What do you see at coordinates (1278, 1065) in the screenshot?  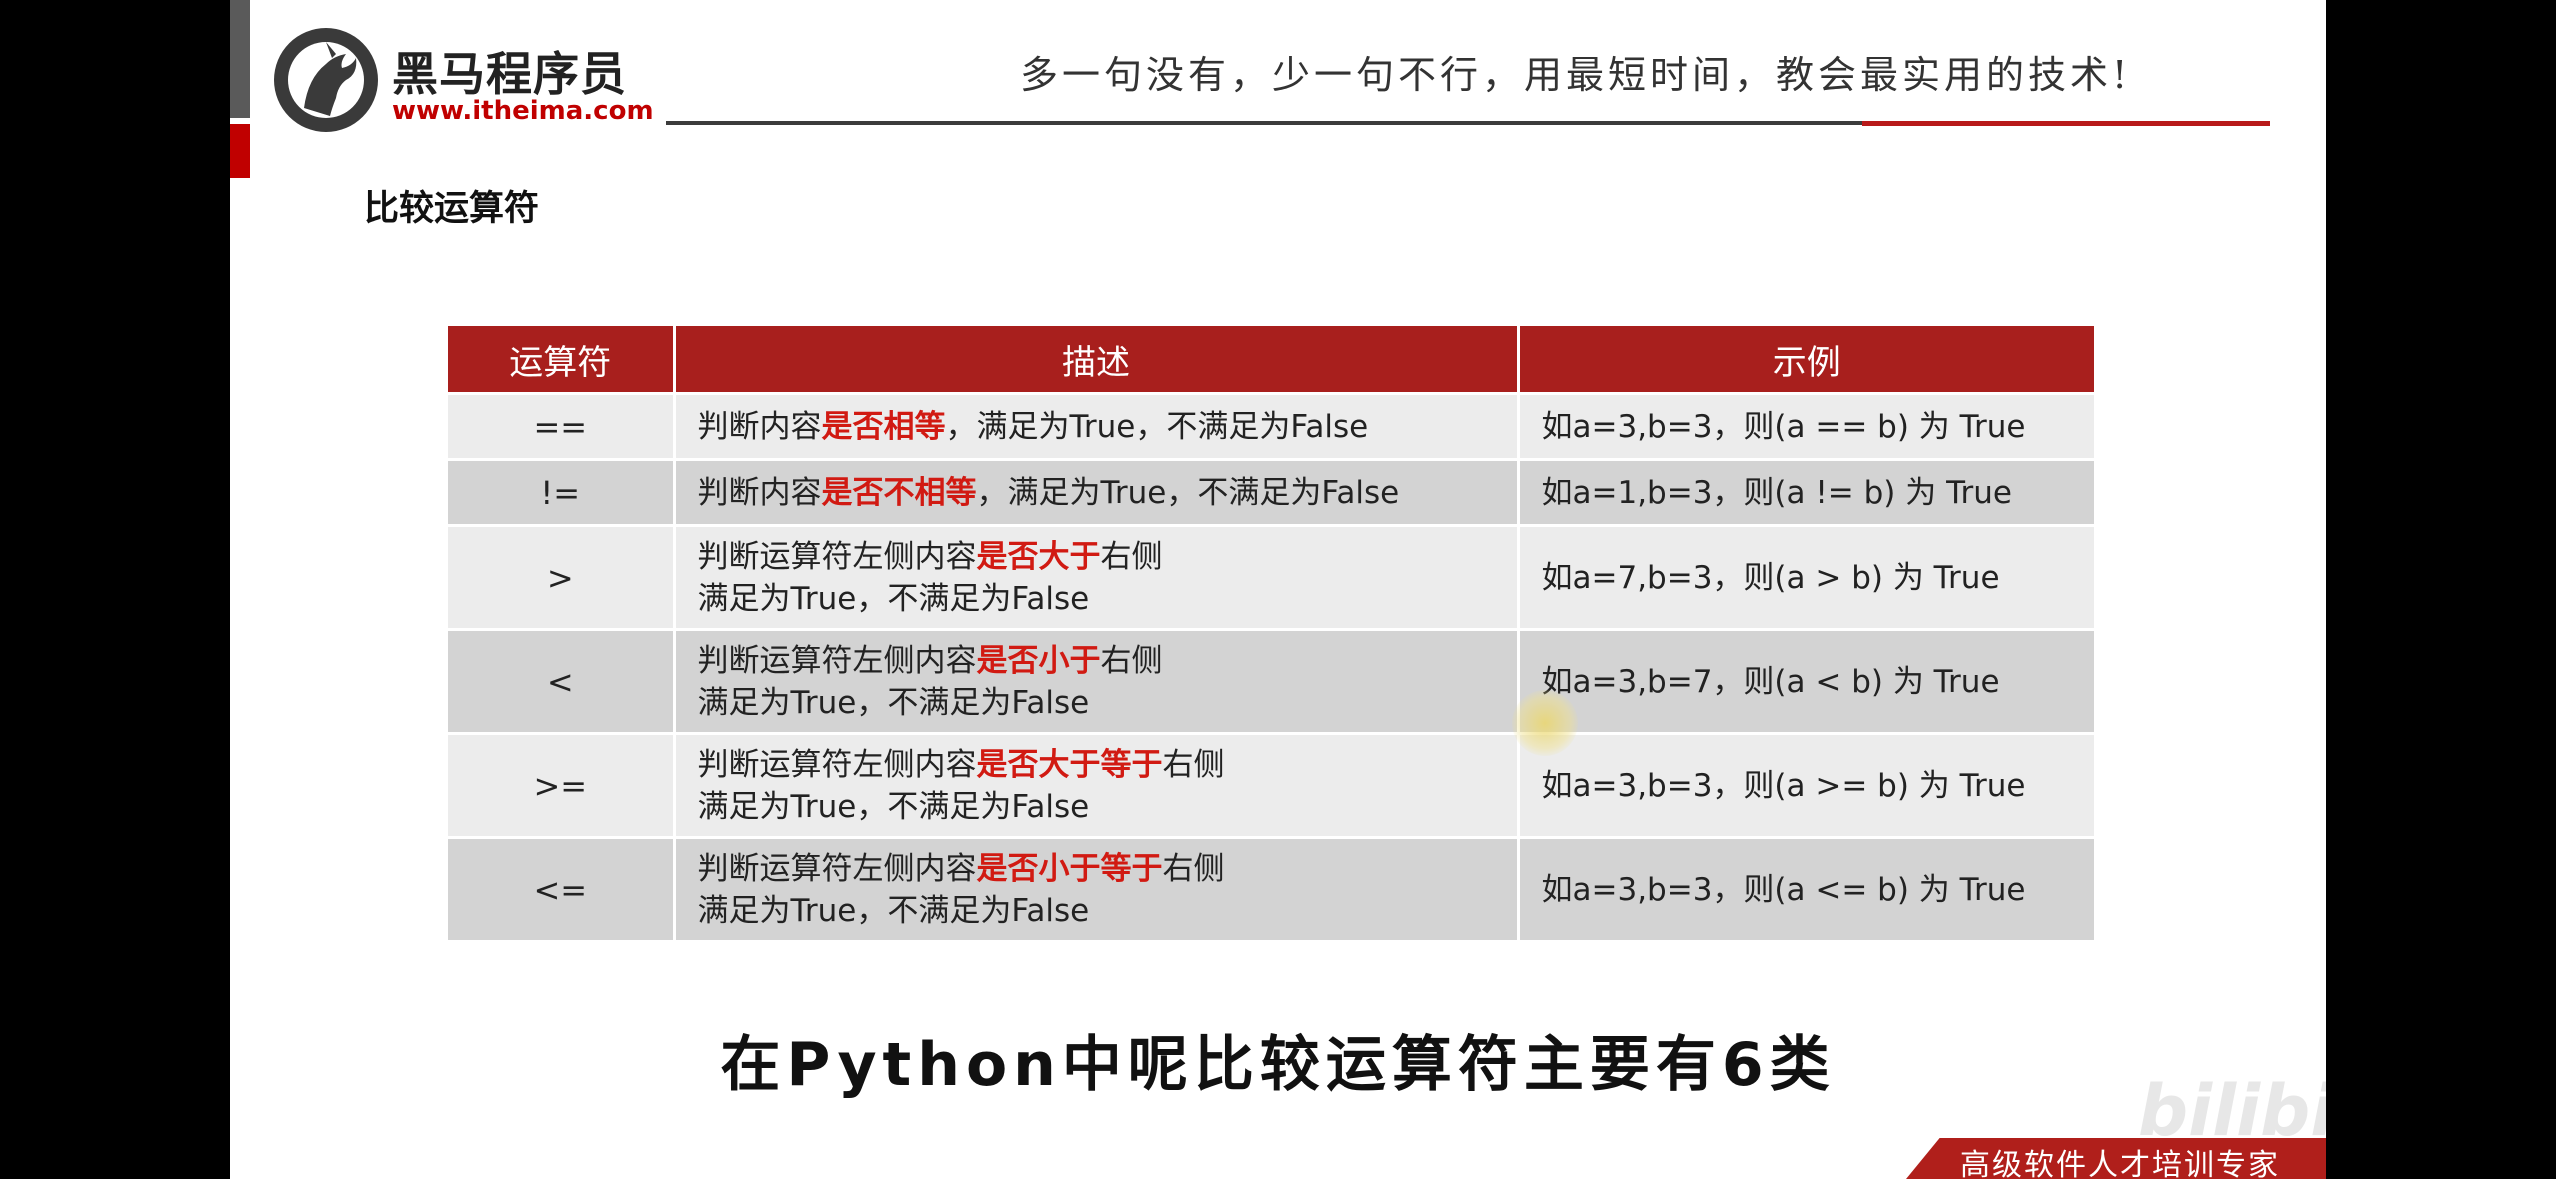 I see `video-subtitle: 在Python中呢比较运算符主要有6类` at bounding box center [1278, 1065].